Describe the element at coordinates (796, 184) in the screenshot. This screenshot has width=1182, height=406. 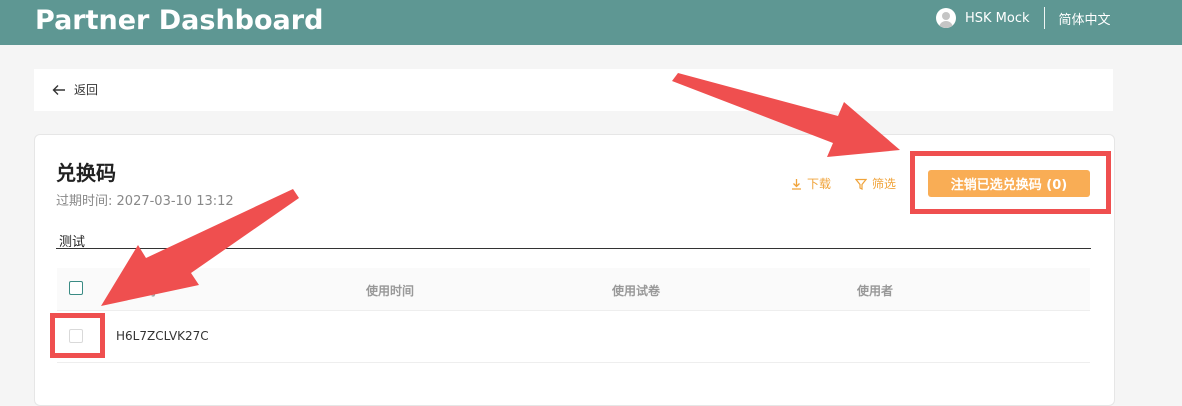
I see `download-icon` at that location.